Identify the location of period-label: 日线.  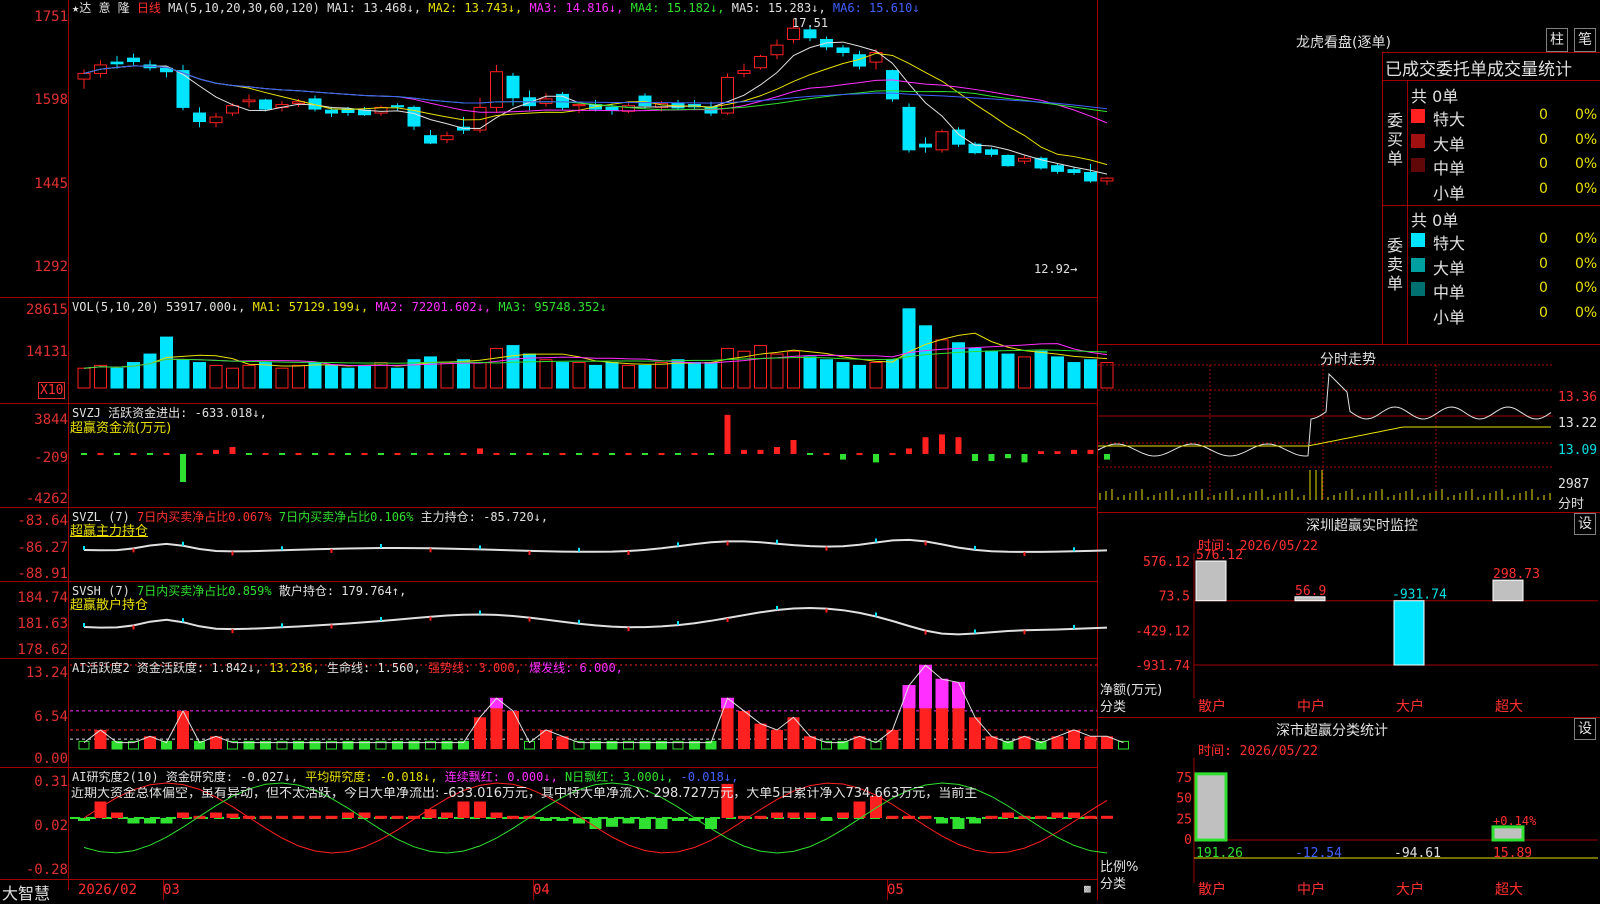
(149, 8).